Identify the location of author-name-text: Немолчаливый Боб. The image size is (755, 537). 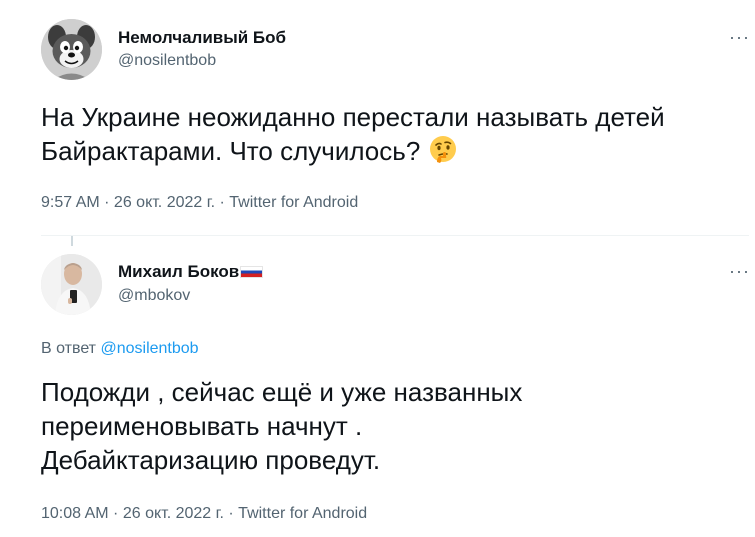
(202, 37).